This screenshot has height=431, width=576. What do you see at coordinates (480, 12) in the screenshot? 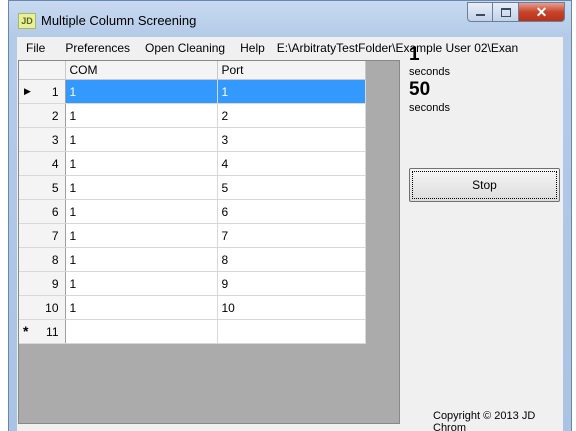
I see `minimize-button` at bounding box center [480, 12].